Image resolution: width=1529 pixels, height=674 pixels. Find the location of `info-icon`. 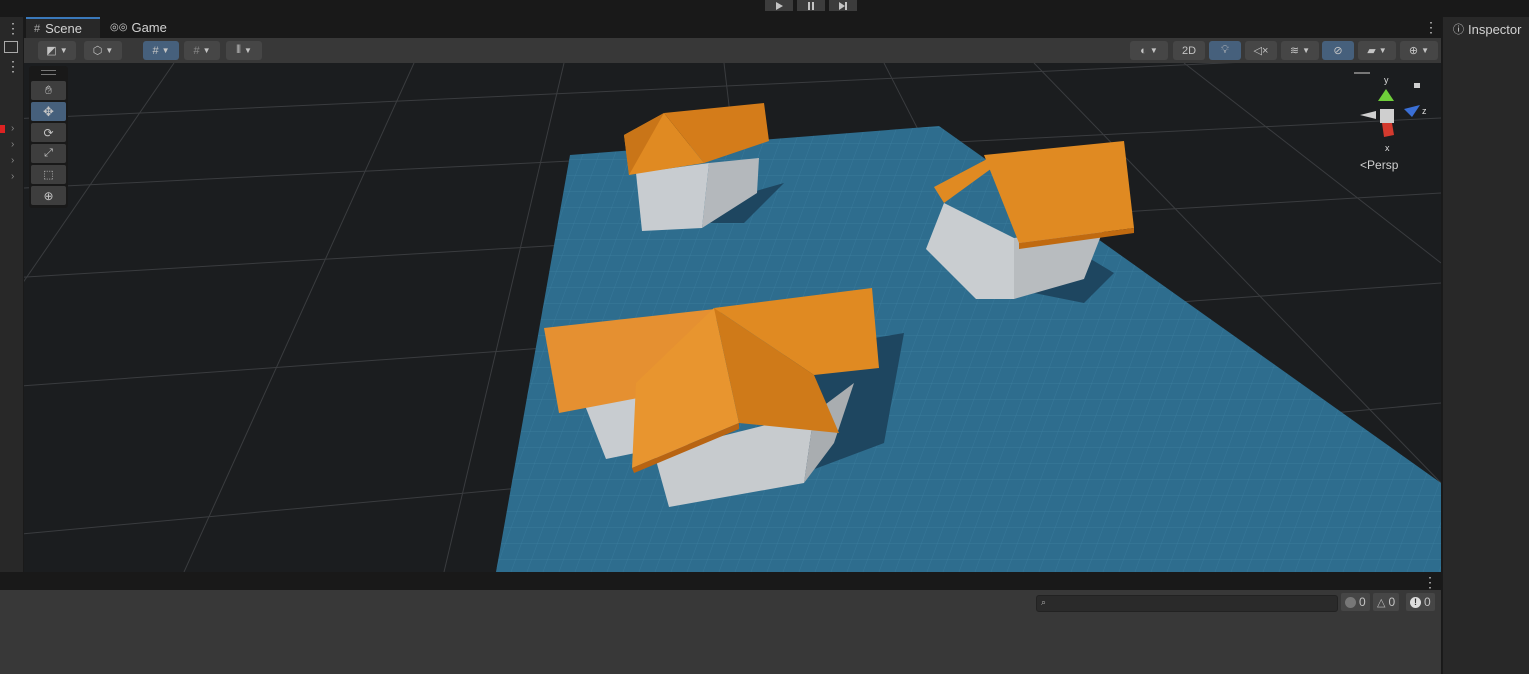

info-icon is located at coordinates (1350, 602).